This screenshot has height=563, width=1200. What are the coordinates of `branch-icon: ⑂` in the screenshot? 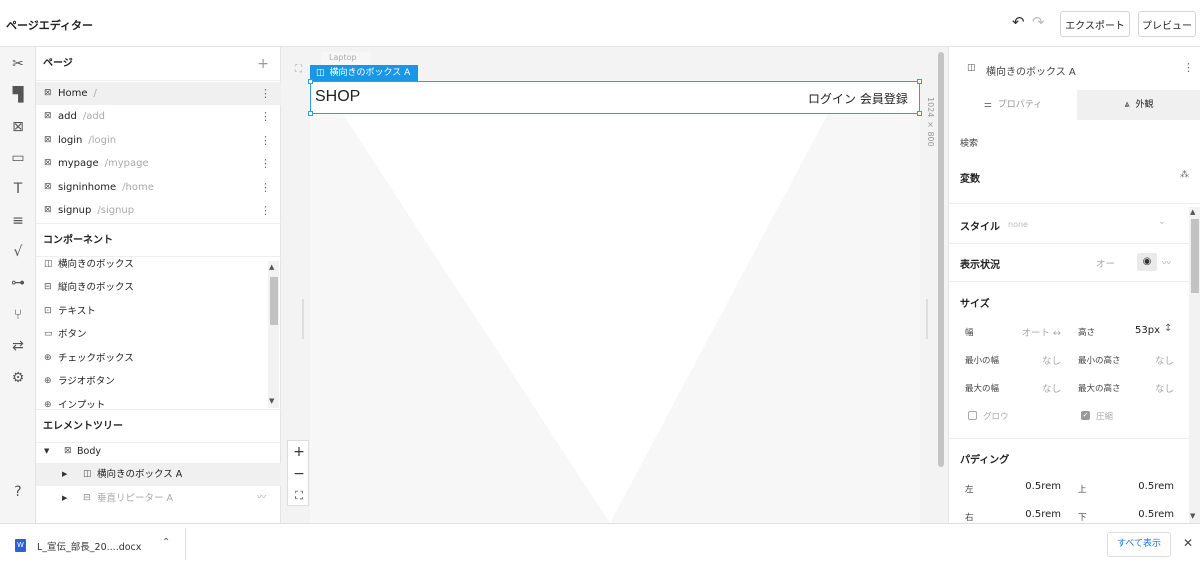 It's located at (18, 315).